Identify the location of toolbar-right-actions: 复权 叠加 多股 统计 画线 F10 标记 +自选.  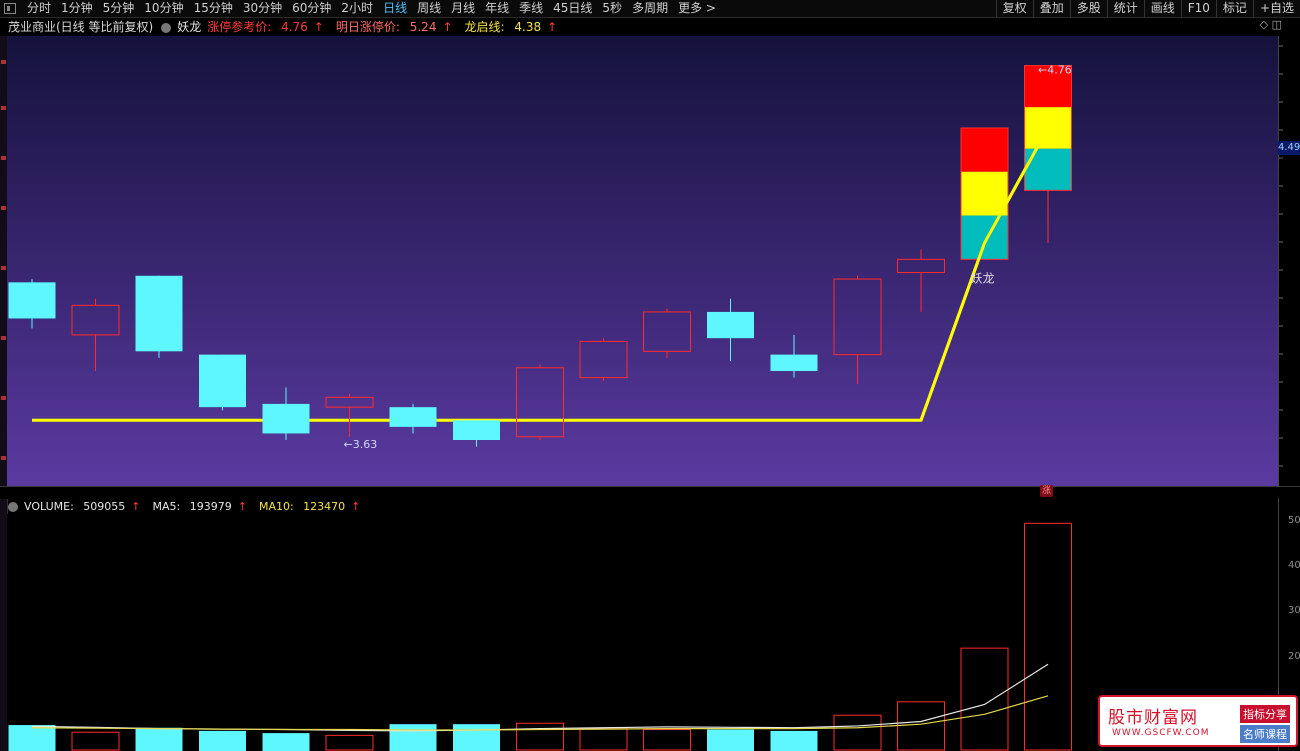
(1147, 8).